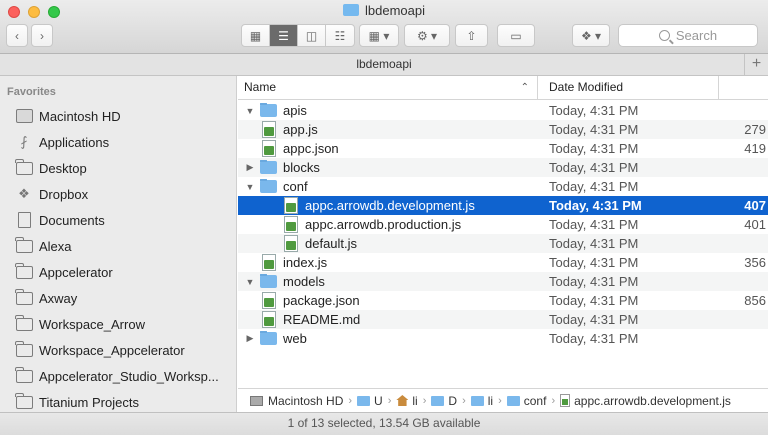 The height and width of the screenshot is (435, 768). What do you see at coordinates (295, 110) in the screenshot?
I see `file-name: apis` at bounding box center [295, 110].